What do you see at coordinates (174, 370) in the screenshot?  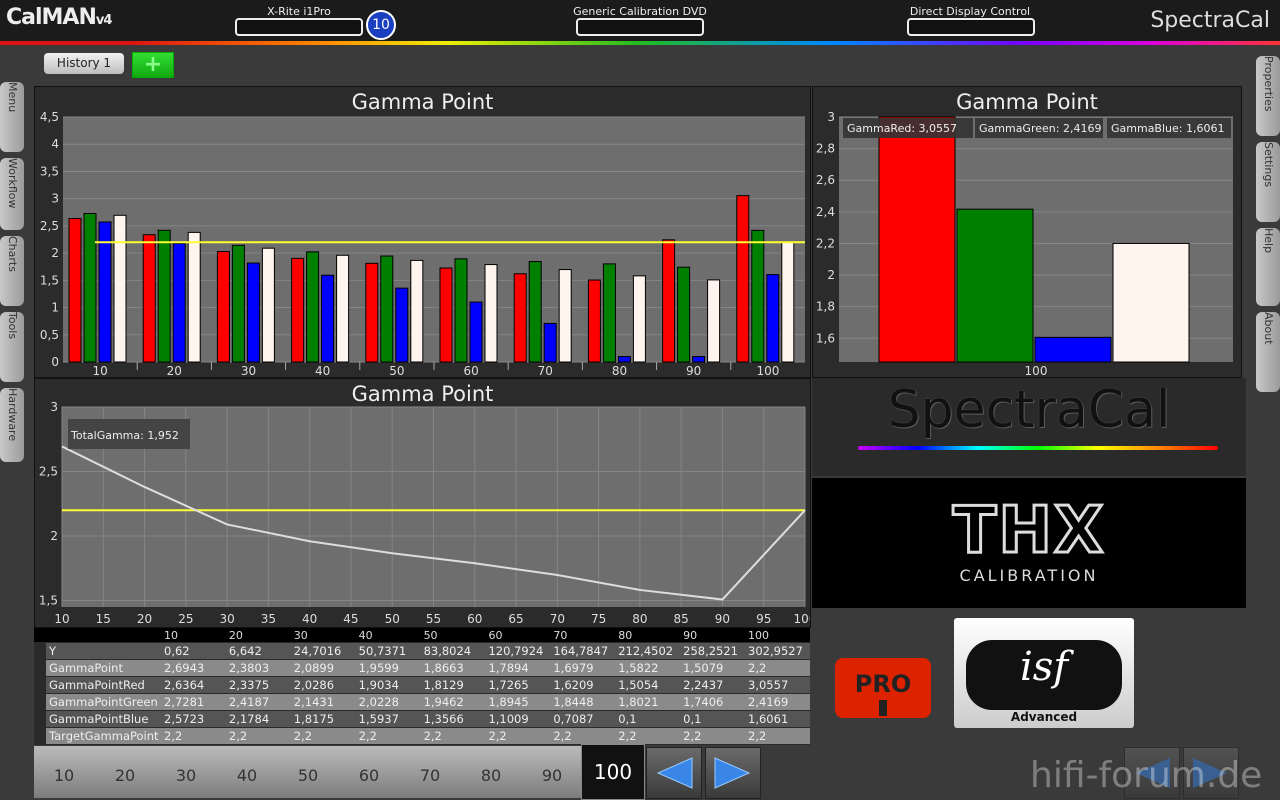 I see `x-tick-label: 20` at bounding box center [174, 370].